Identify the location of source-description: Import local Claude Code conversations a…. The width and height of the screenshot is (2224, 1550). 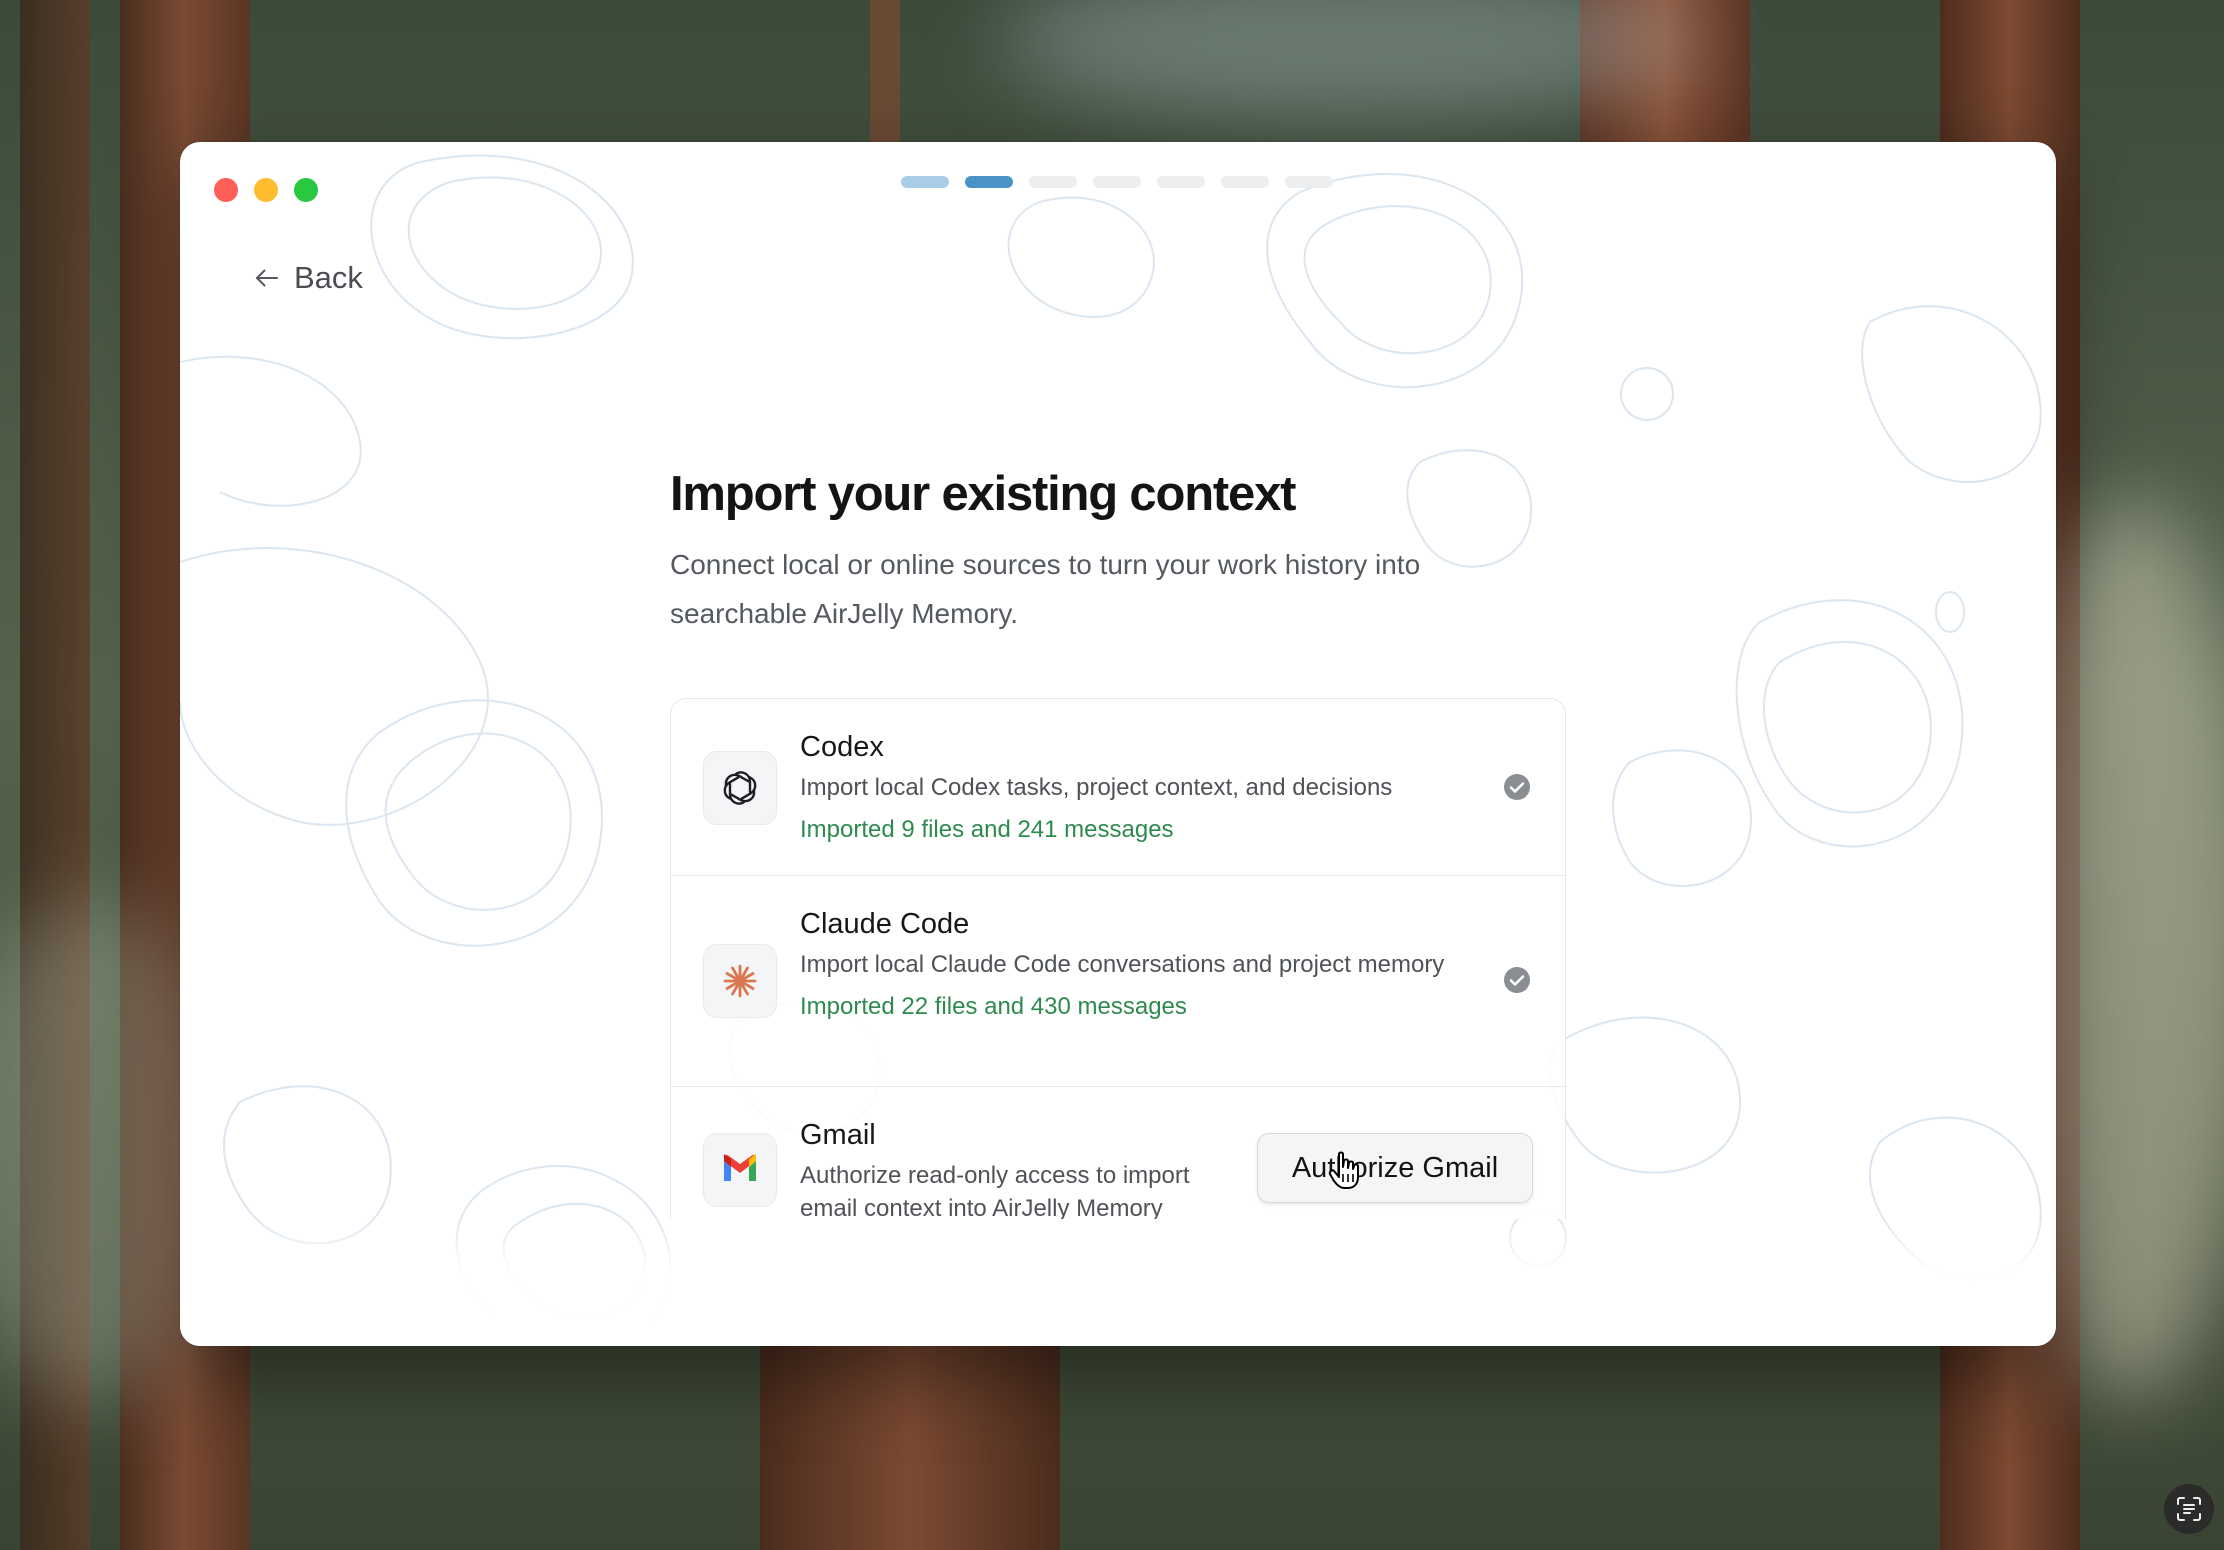
(1122, 964).